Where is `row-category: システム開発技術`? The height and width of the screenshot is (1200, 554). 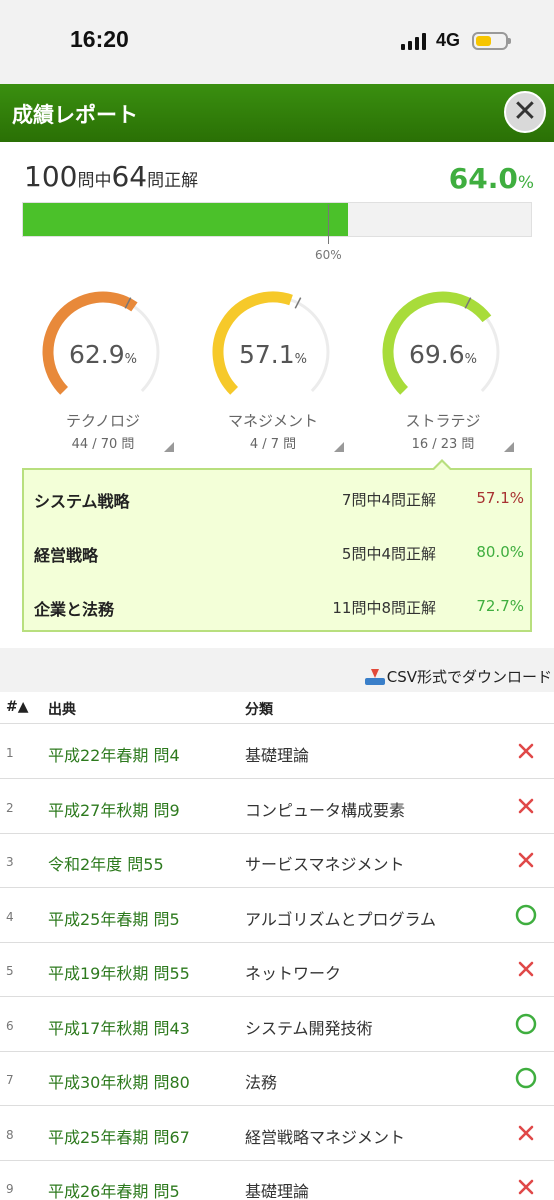 row-category: システム開発技術 is located at coordinates (309, 1028).